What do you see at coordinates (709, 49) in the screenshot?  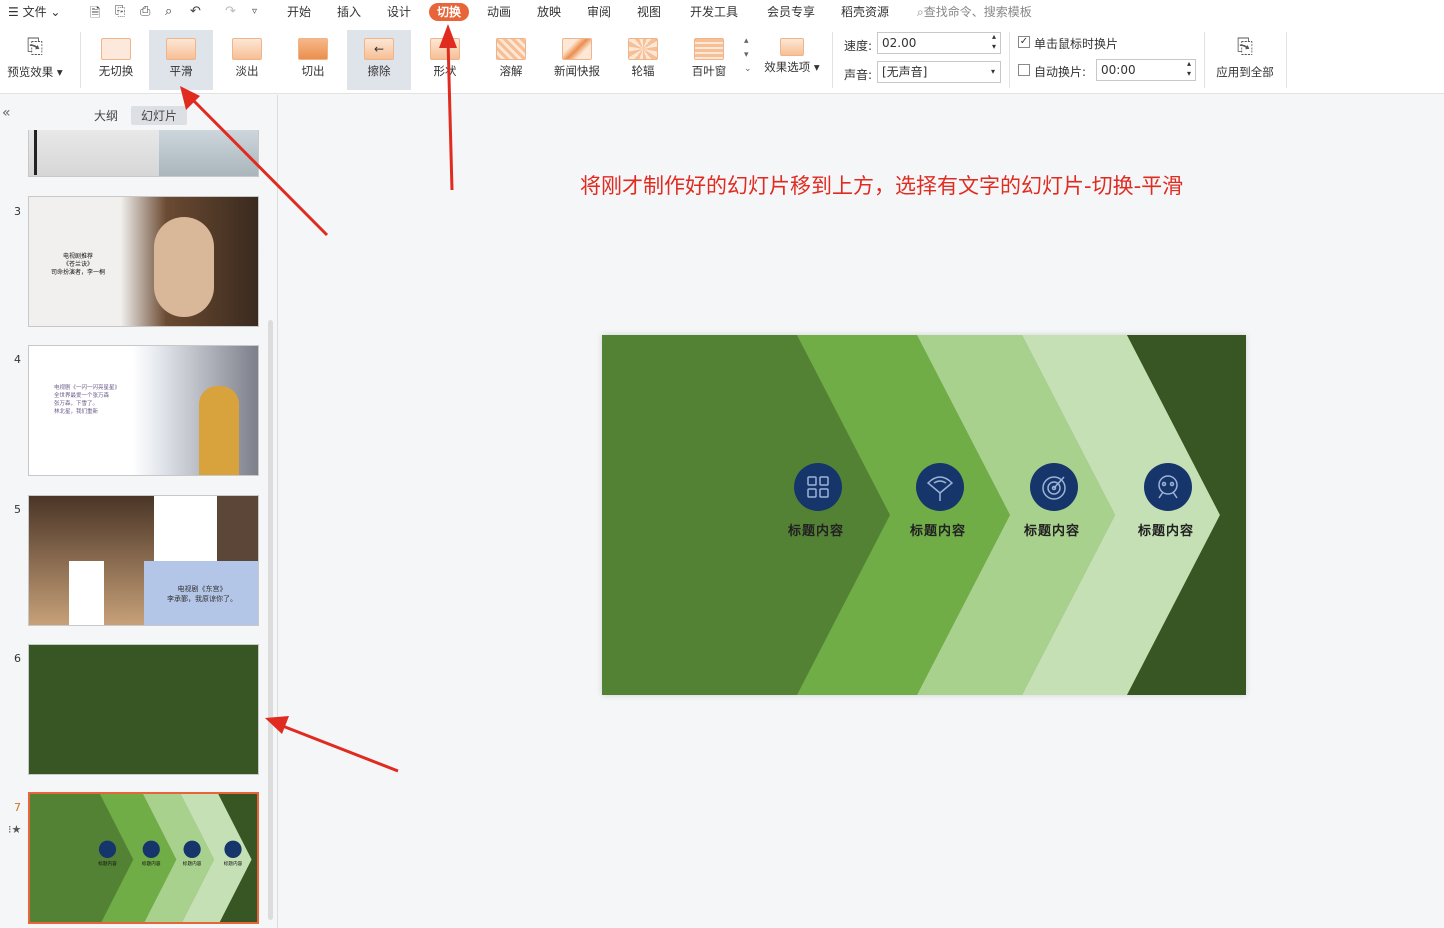 I see `blinds-thumb-icon` at bounding box center [709, 49].